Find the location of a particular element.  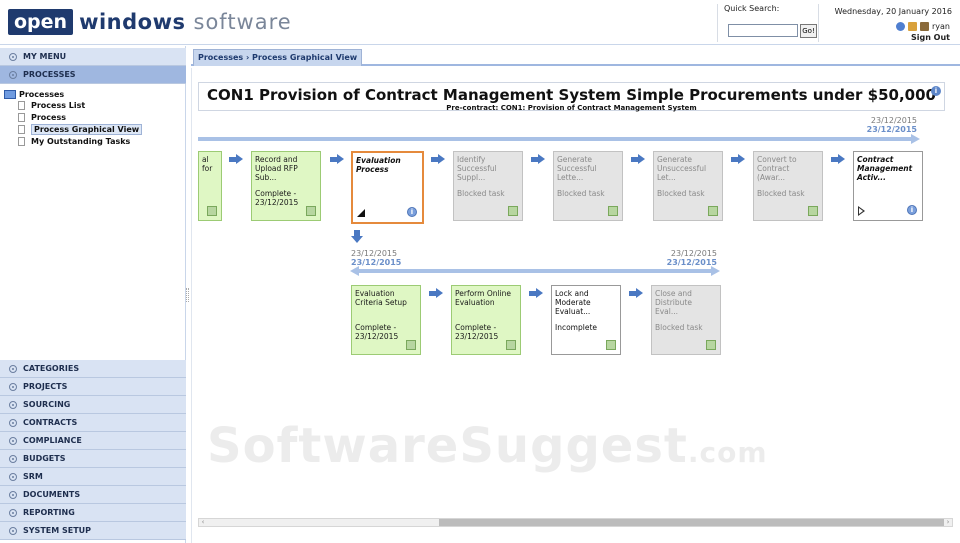

sidebar-section-projects: PROJECTS is located at coordinates (93, 387).